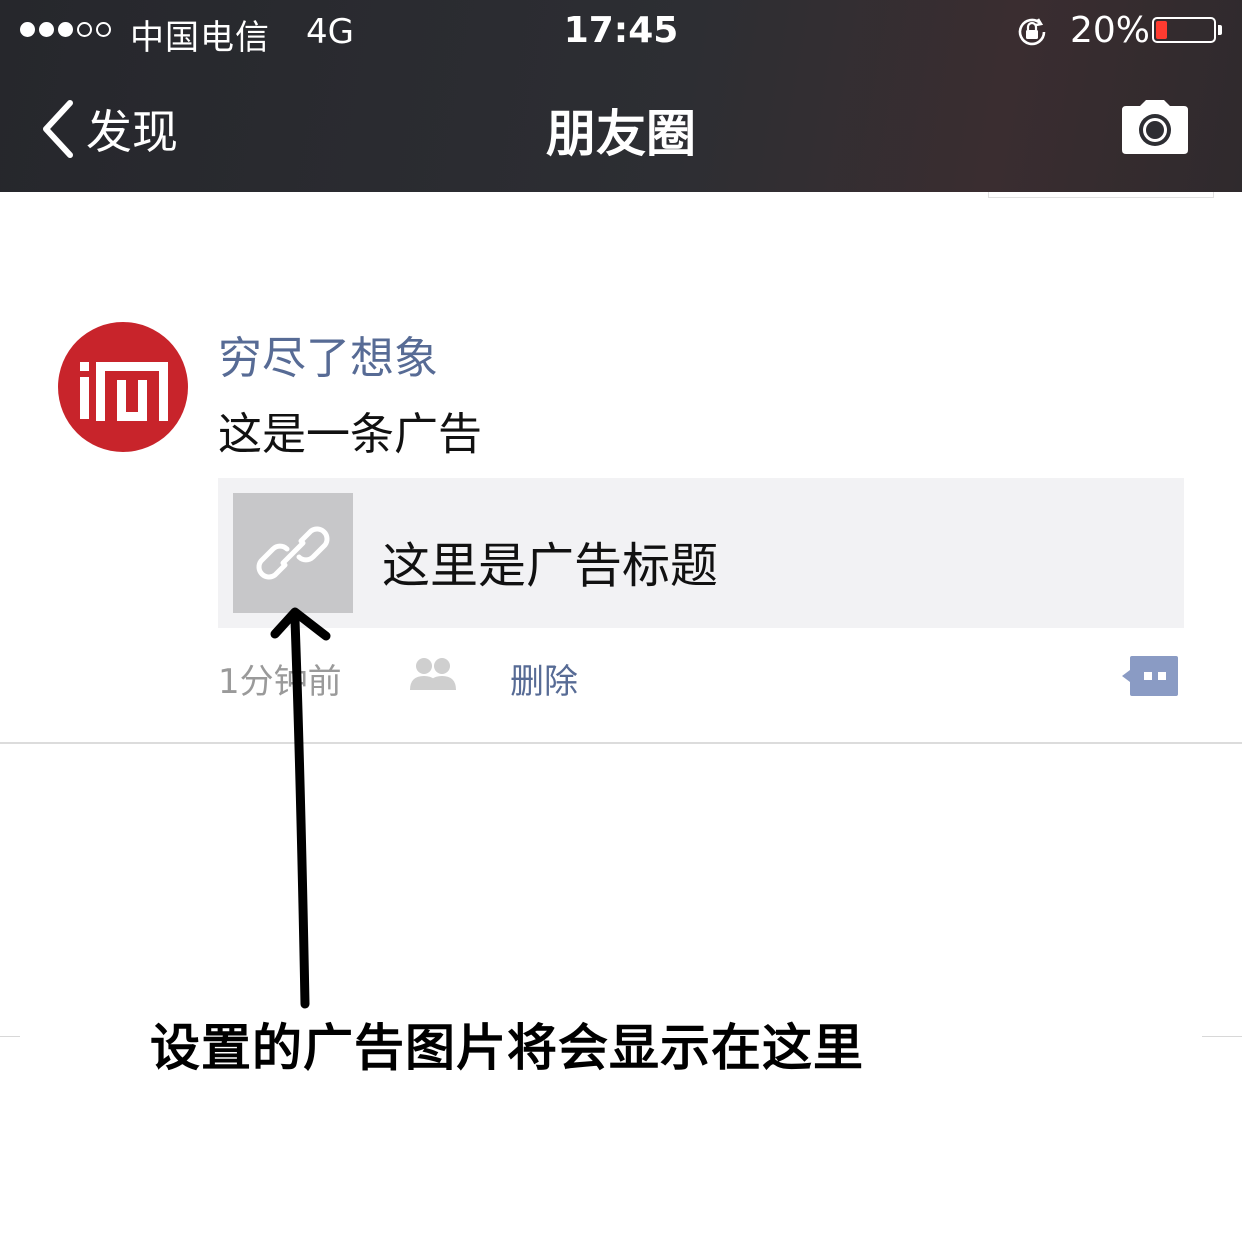 The height and width of the screenshot is (1242, 1242). What do you see at coordinates (1110, 30) in the screenshot?
I see `battery-percent: 20%` at bounding box center [1110, 30].